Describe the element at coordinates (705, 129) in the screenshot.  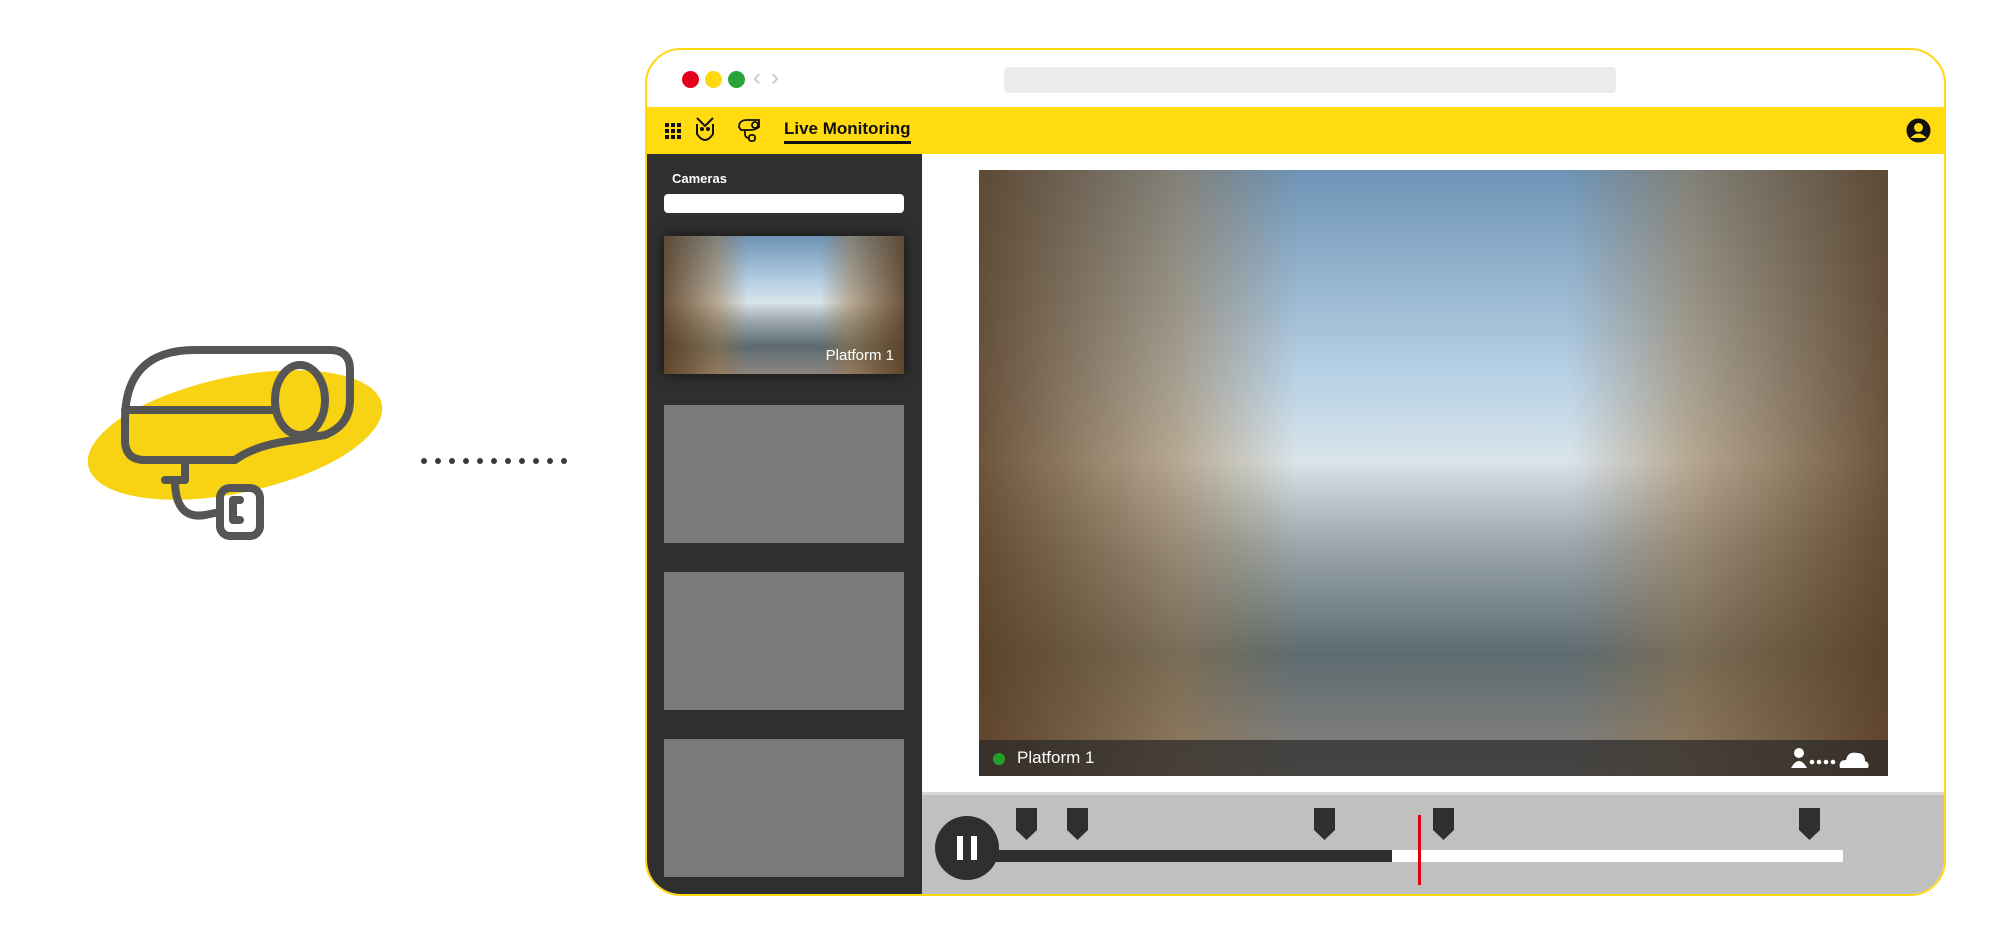
I see `owl-logo-icon` at that location.